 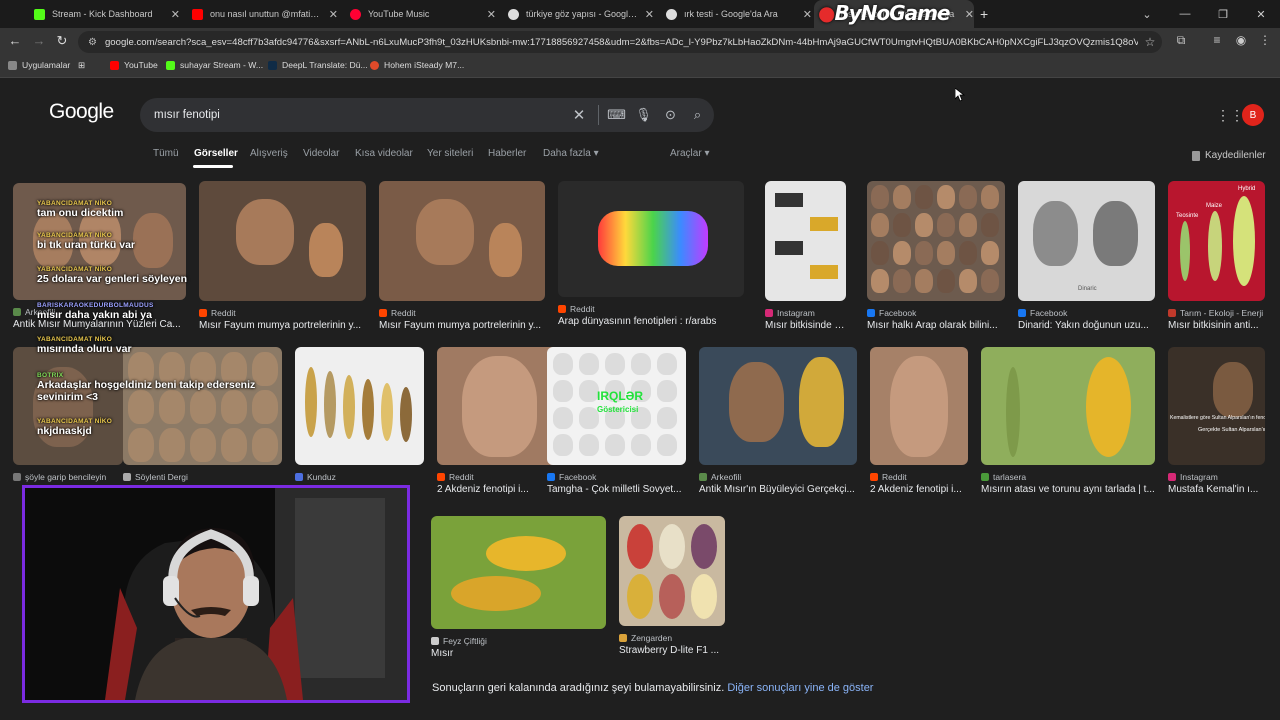 What do you see at coordinates (507, 153) in the screenshot?
I see `filter-news: Haberler` at bounding box center [507, 153].